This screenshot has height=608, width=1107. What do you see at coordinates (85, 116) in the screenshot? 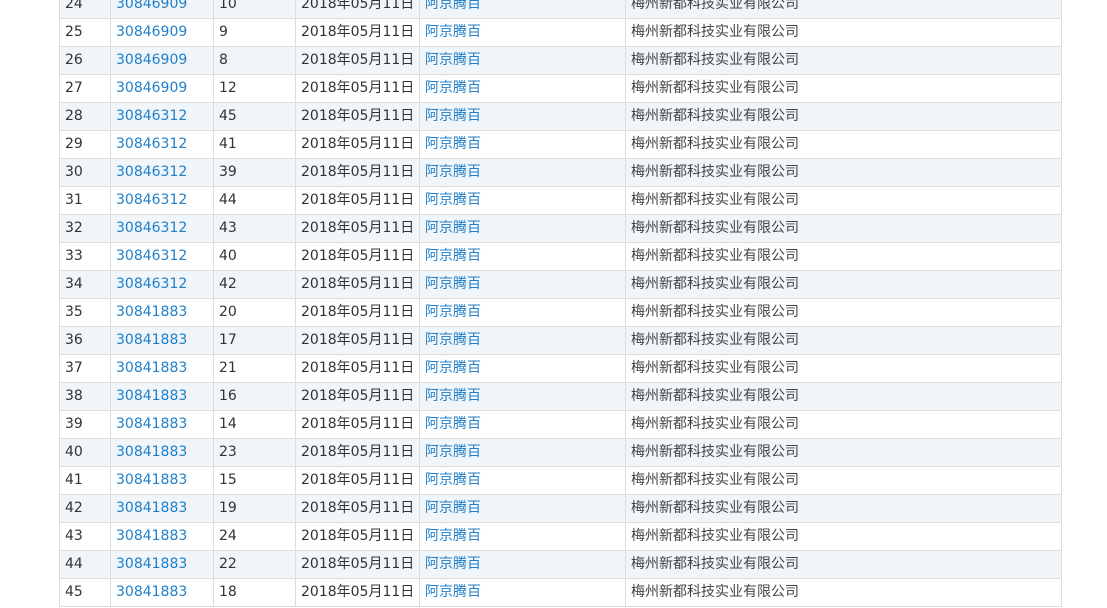
I see `row-number-cell: 28` at bounding box center [85, 116].